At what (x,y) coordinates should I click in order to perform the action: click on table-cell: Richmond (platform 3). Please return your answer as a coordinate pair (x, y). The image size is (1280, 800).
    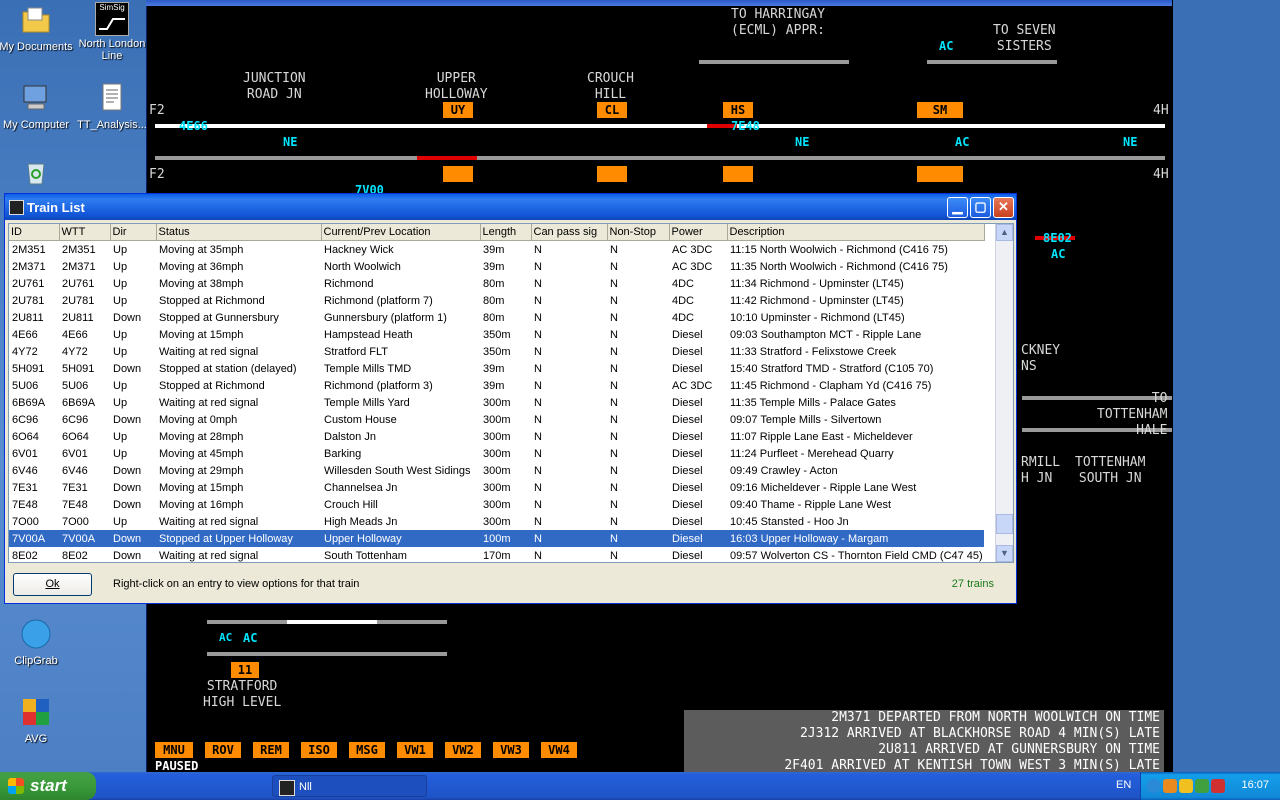
    Looking at the image, I should click on (378, 385).